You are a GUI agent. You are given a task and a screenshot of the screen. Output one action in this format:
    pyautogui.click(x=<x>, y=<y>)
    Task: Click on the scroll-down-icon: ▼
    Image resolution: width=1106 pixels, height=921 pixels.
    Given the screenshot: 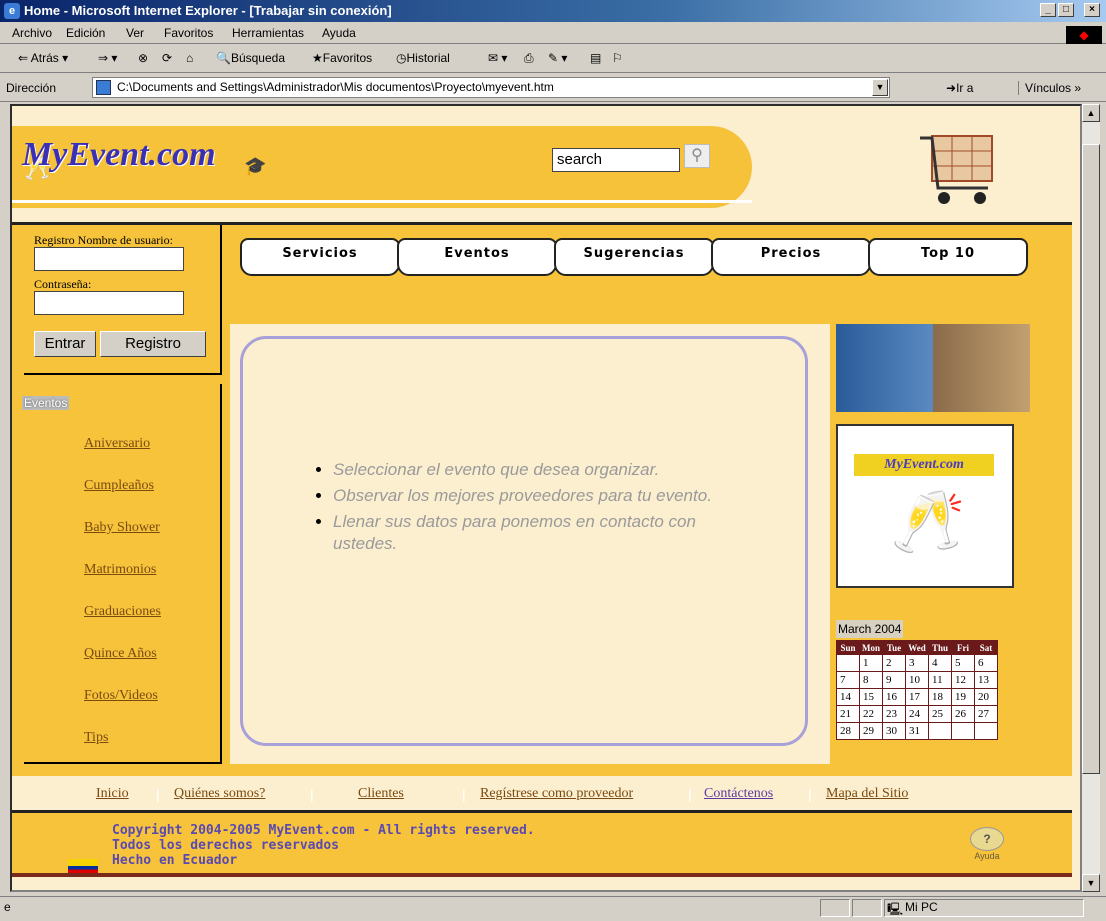 What is the action you would take?
    pyautogui.click(x=1091, y=883)
    